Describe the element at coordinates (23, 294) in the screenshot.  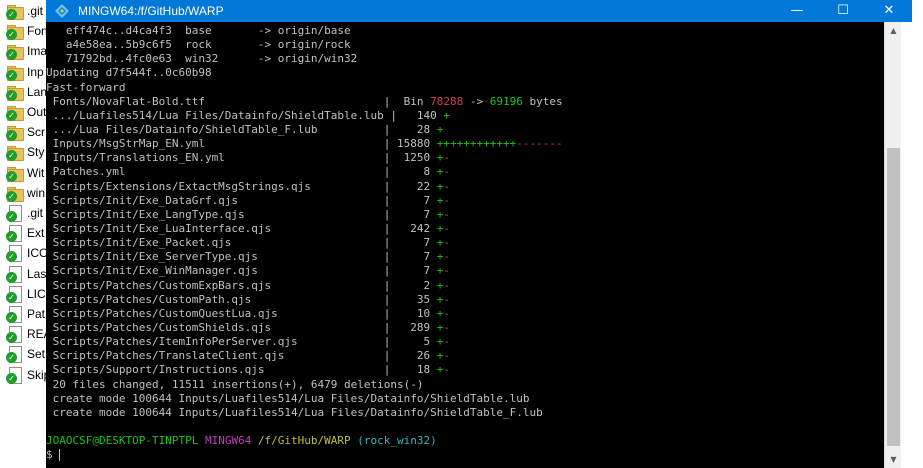
I see `explorer-item: ✓ LIC` at that location.